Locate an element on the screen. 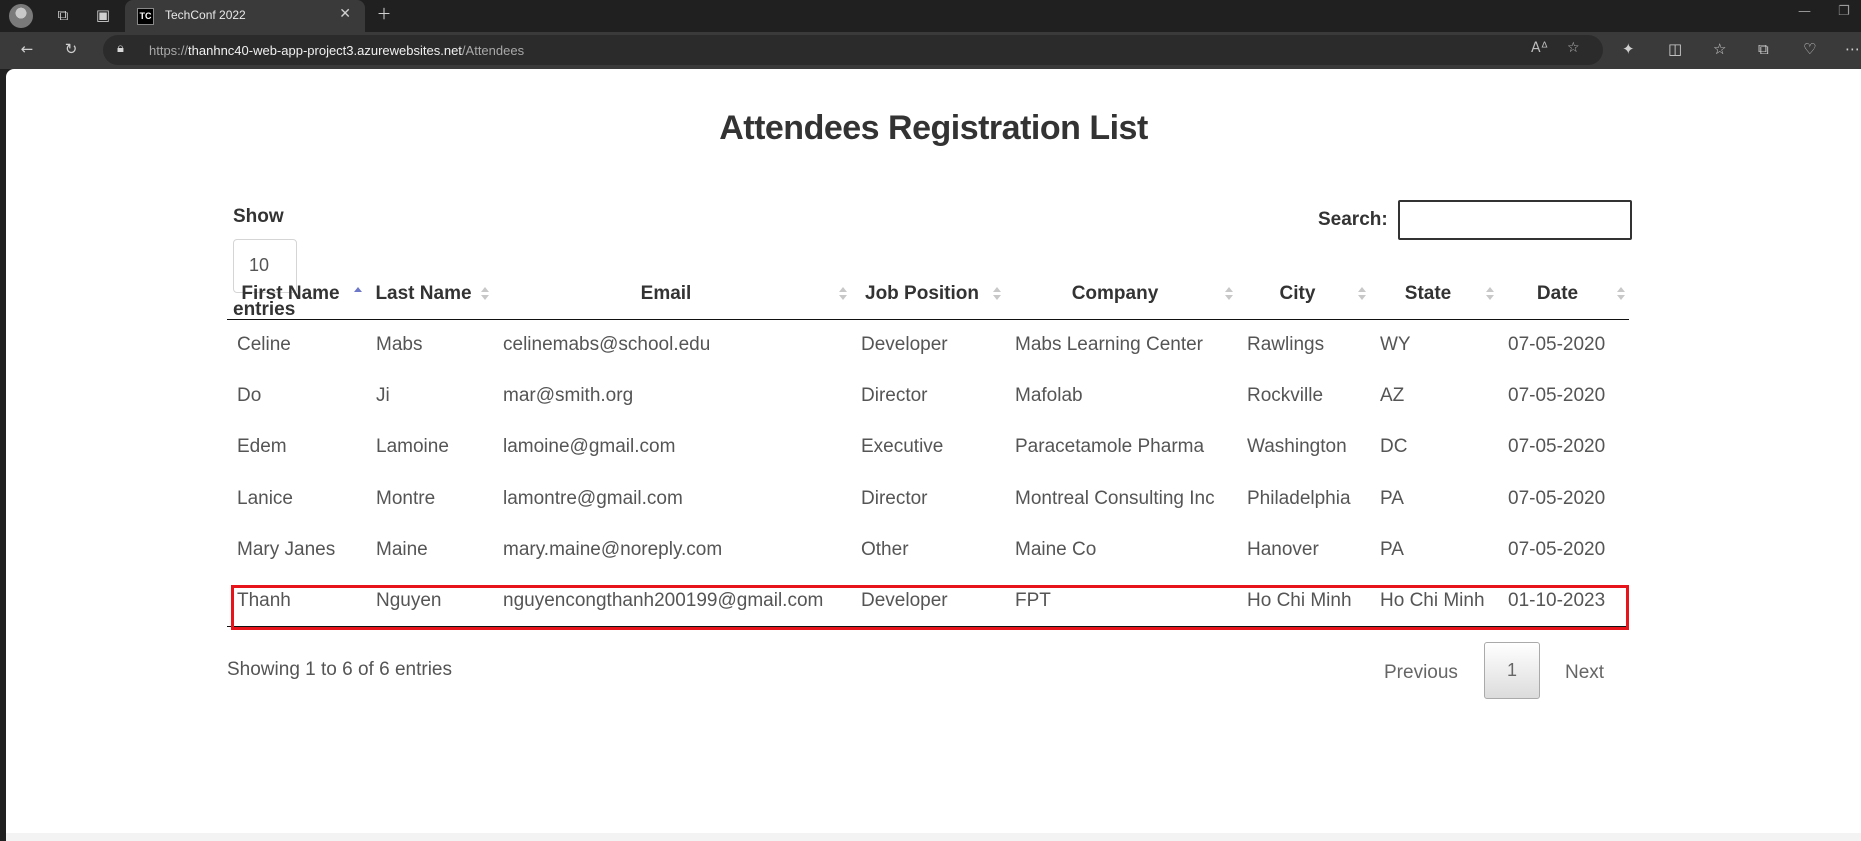 The image size is (1861, 841). column-header: First Name is located at coordinates (296, 294).